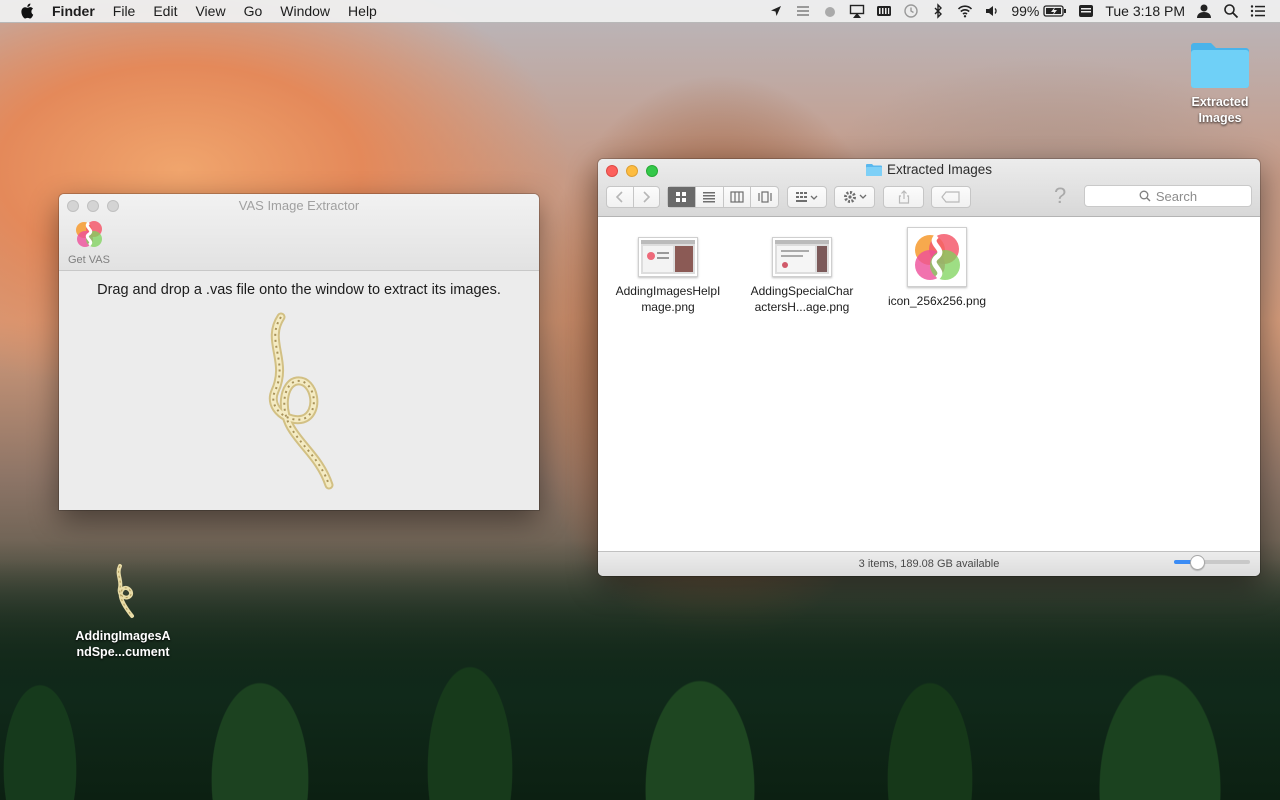  I want to click on doc-label-line1: AddingImagesA, so click(123, 636).